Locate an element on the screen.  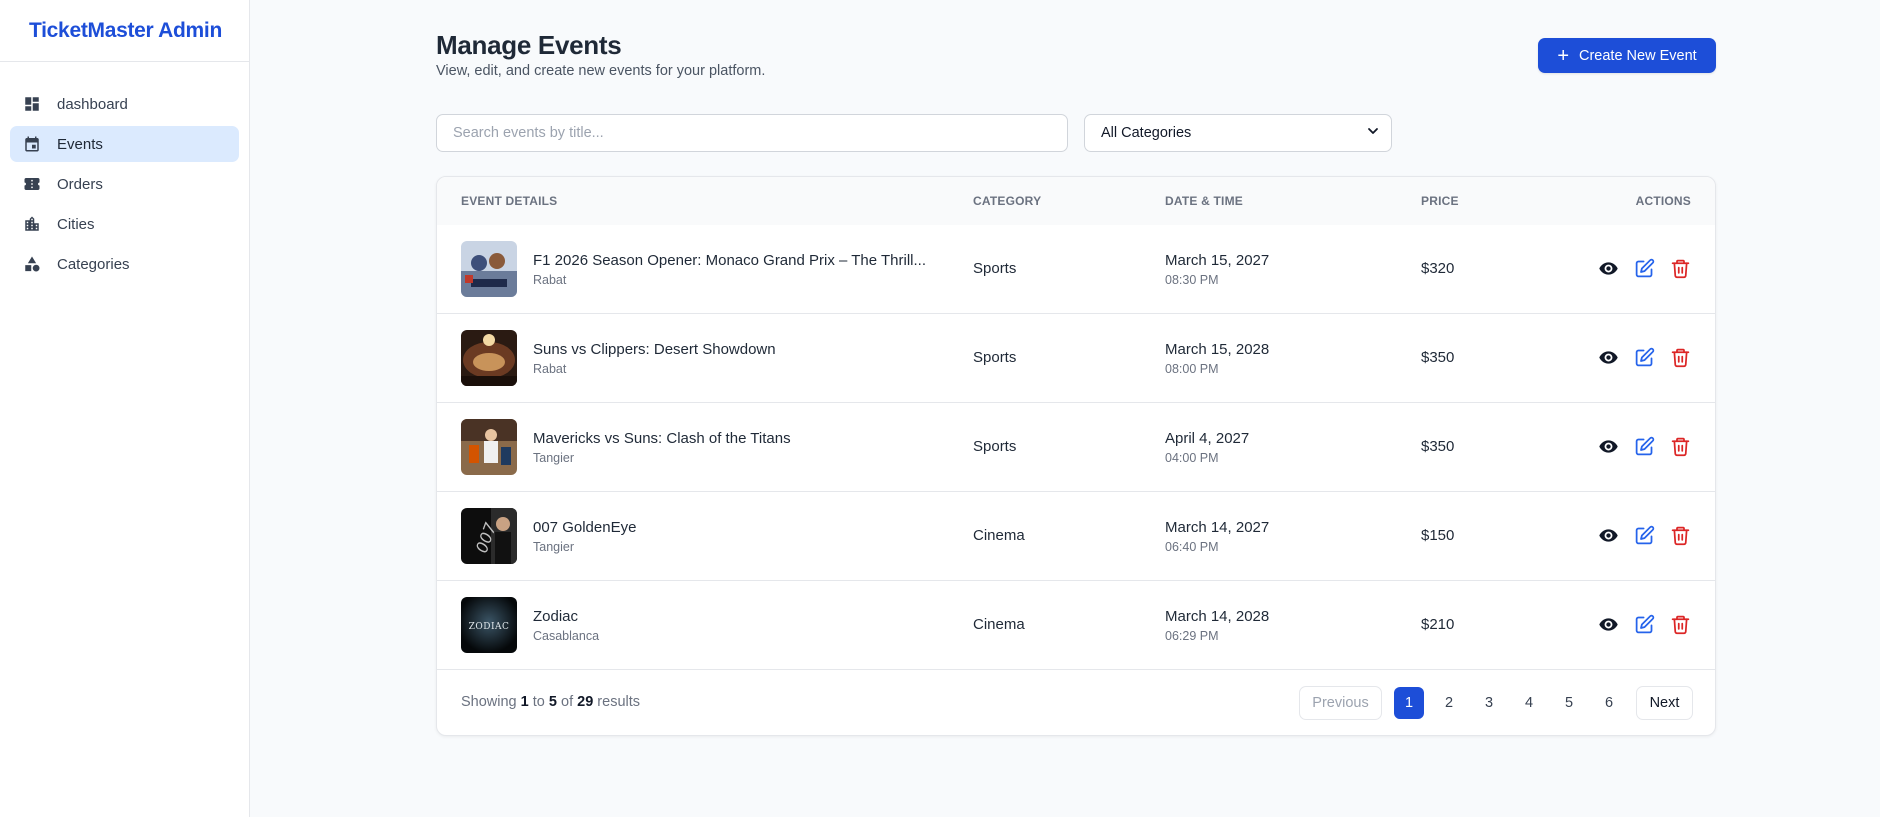
plus-icon: + is located at coordinates (1563, 55).